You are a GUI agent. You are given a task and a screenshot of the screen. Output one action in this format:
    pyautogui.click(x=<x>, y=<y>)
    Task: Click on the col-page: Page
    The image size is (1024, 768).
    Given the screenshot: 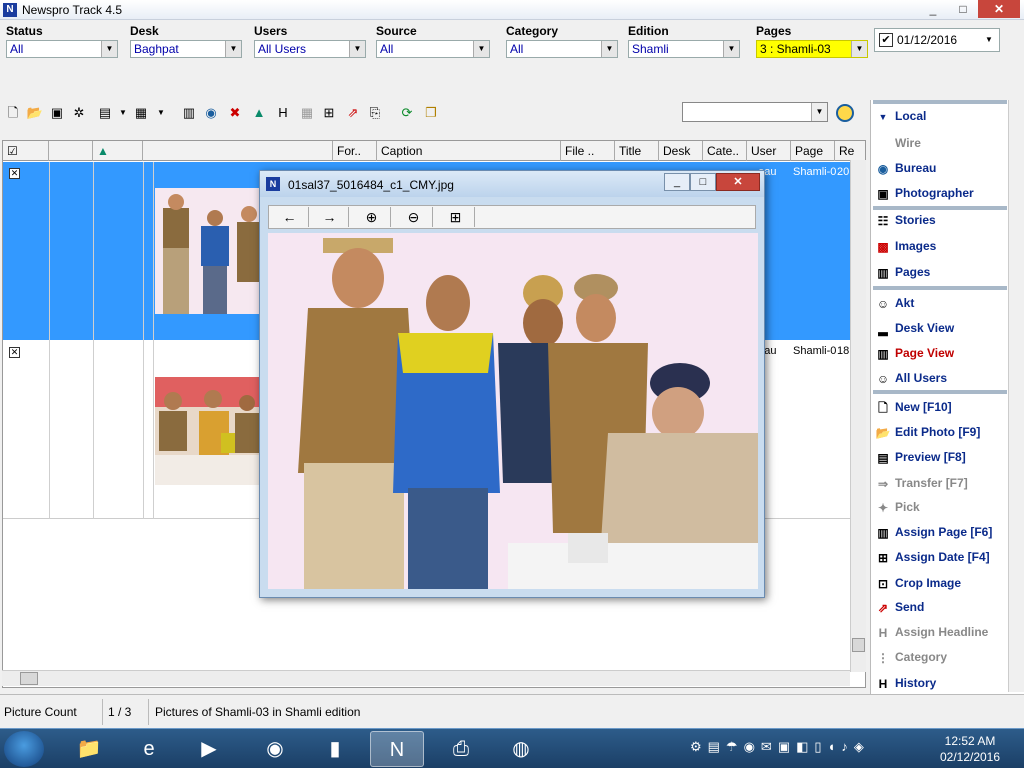 What is the action you would take?
    pyautogui.click(x=813, y=151)
    